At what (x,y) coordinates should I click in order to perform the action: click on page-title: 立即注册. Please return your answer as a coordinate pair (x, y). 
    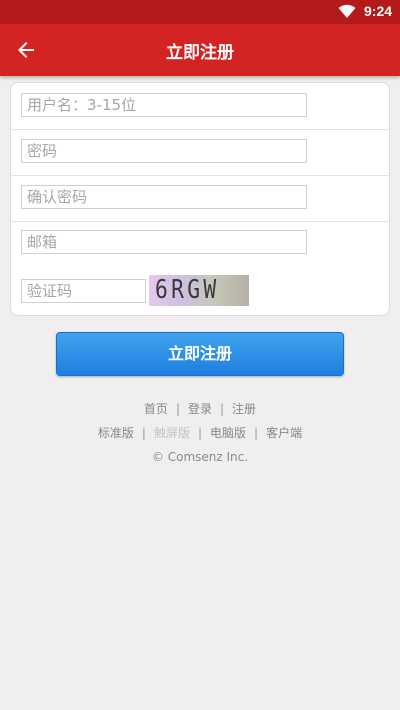
    Looking at the image, I should click on (200, 53).